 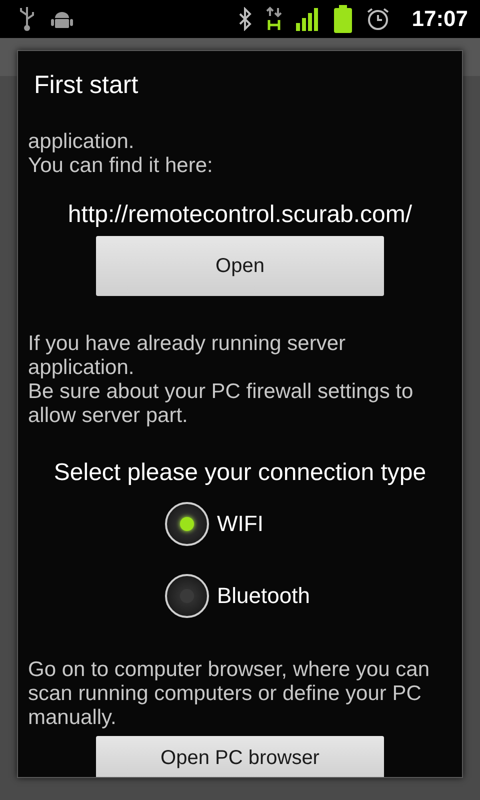 What do you see at coordinates (343, 19) in the screenshot?
I see `battery-icon` at bounding box center [343, 19].